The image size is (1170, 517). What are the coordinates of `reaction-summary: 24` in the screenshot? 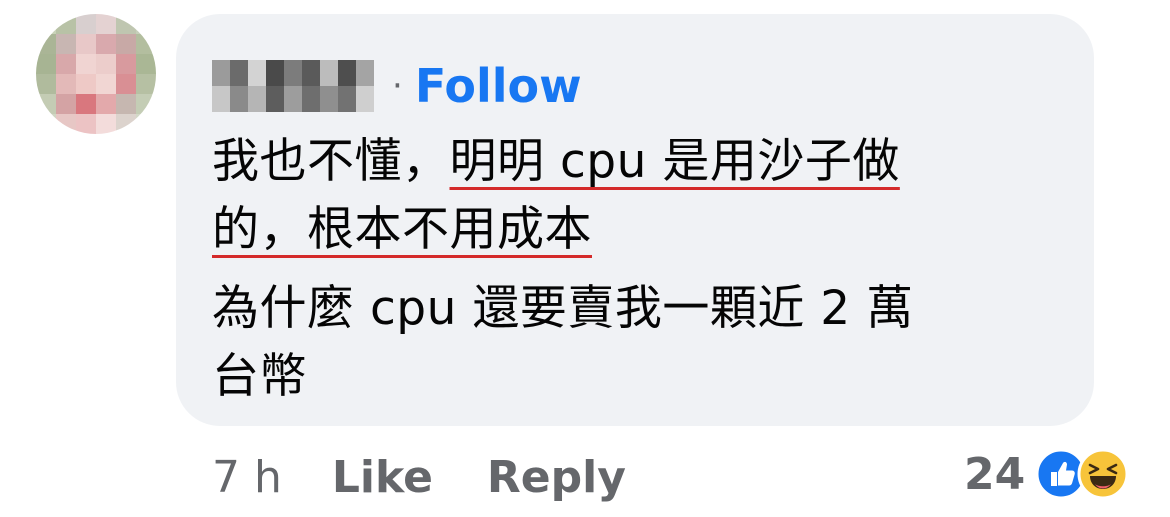 It's located at (1046, 474).